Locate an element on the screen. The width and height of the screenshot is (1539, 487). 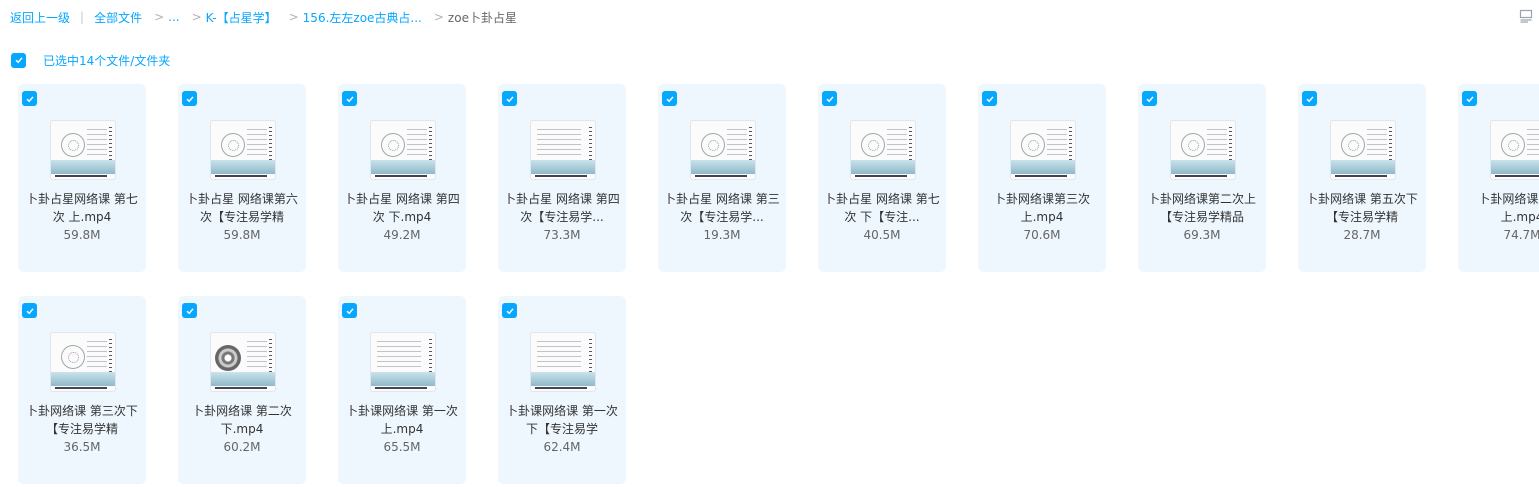
file-name: 卜卦网络课 第...上.mp4 is located at coordinates (1501, 208).